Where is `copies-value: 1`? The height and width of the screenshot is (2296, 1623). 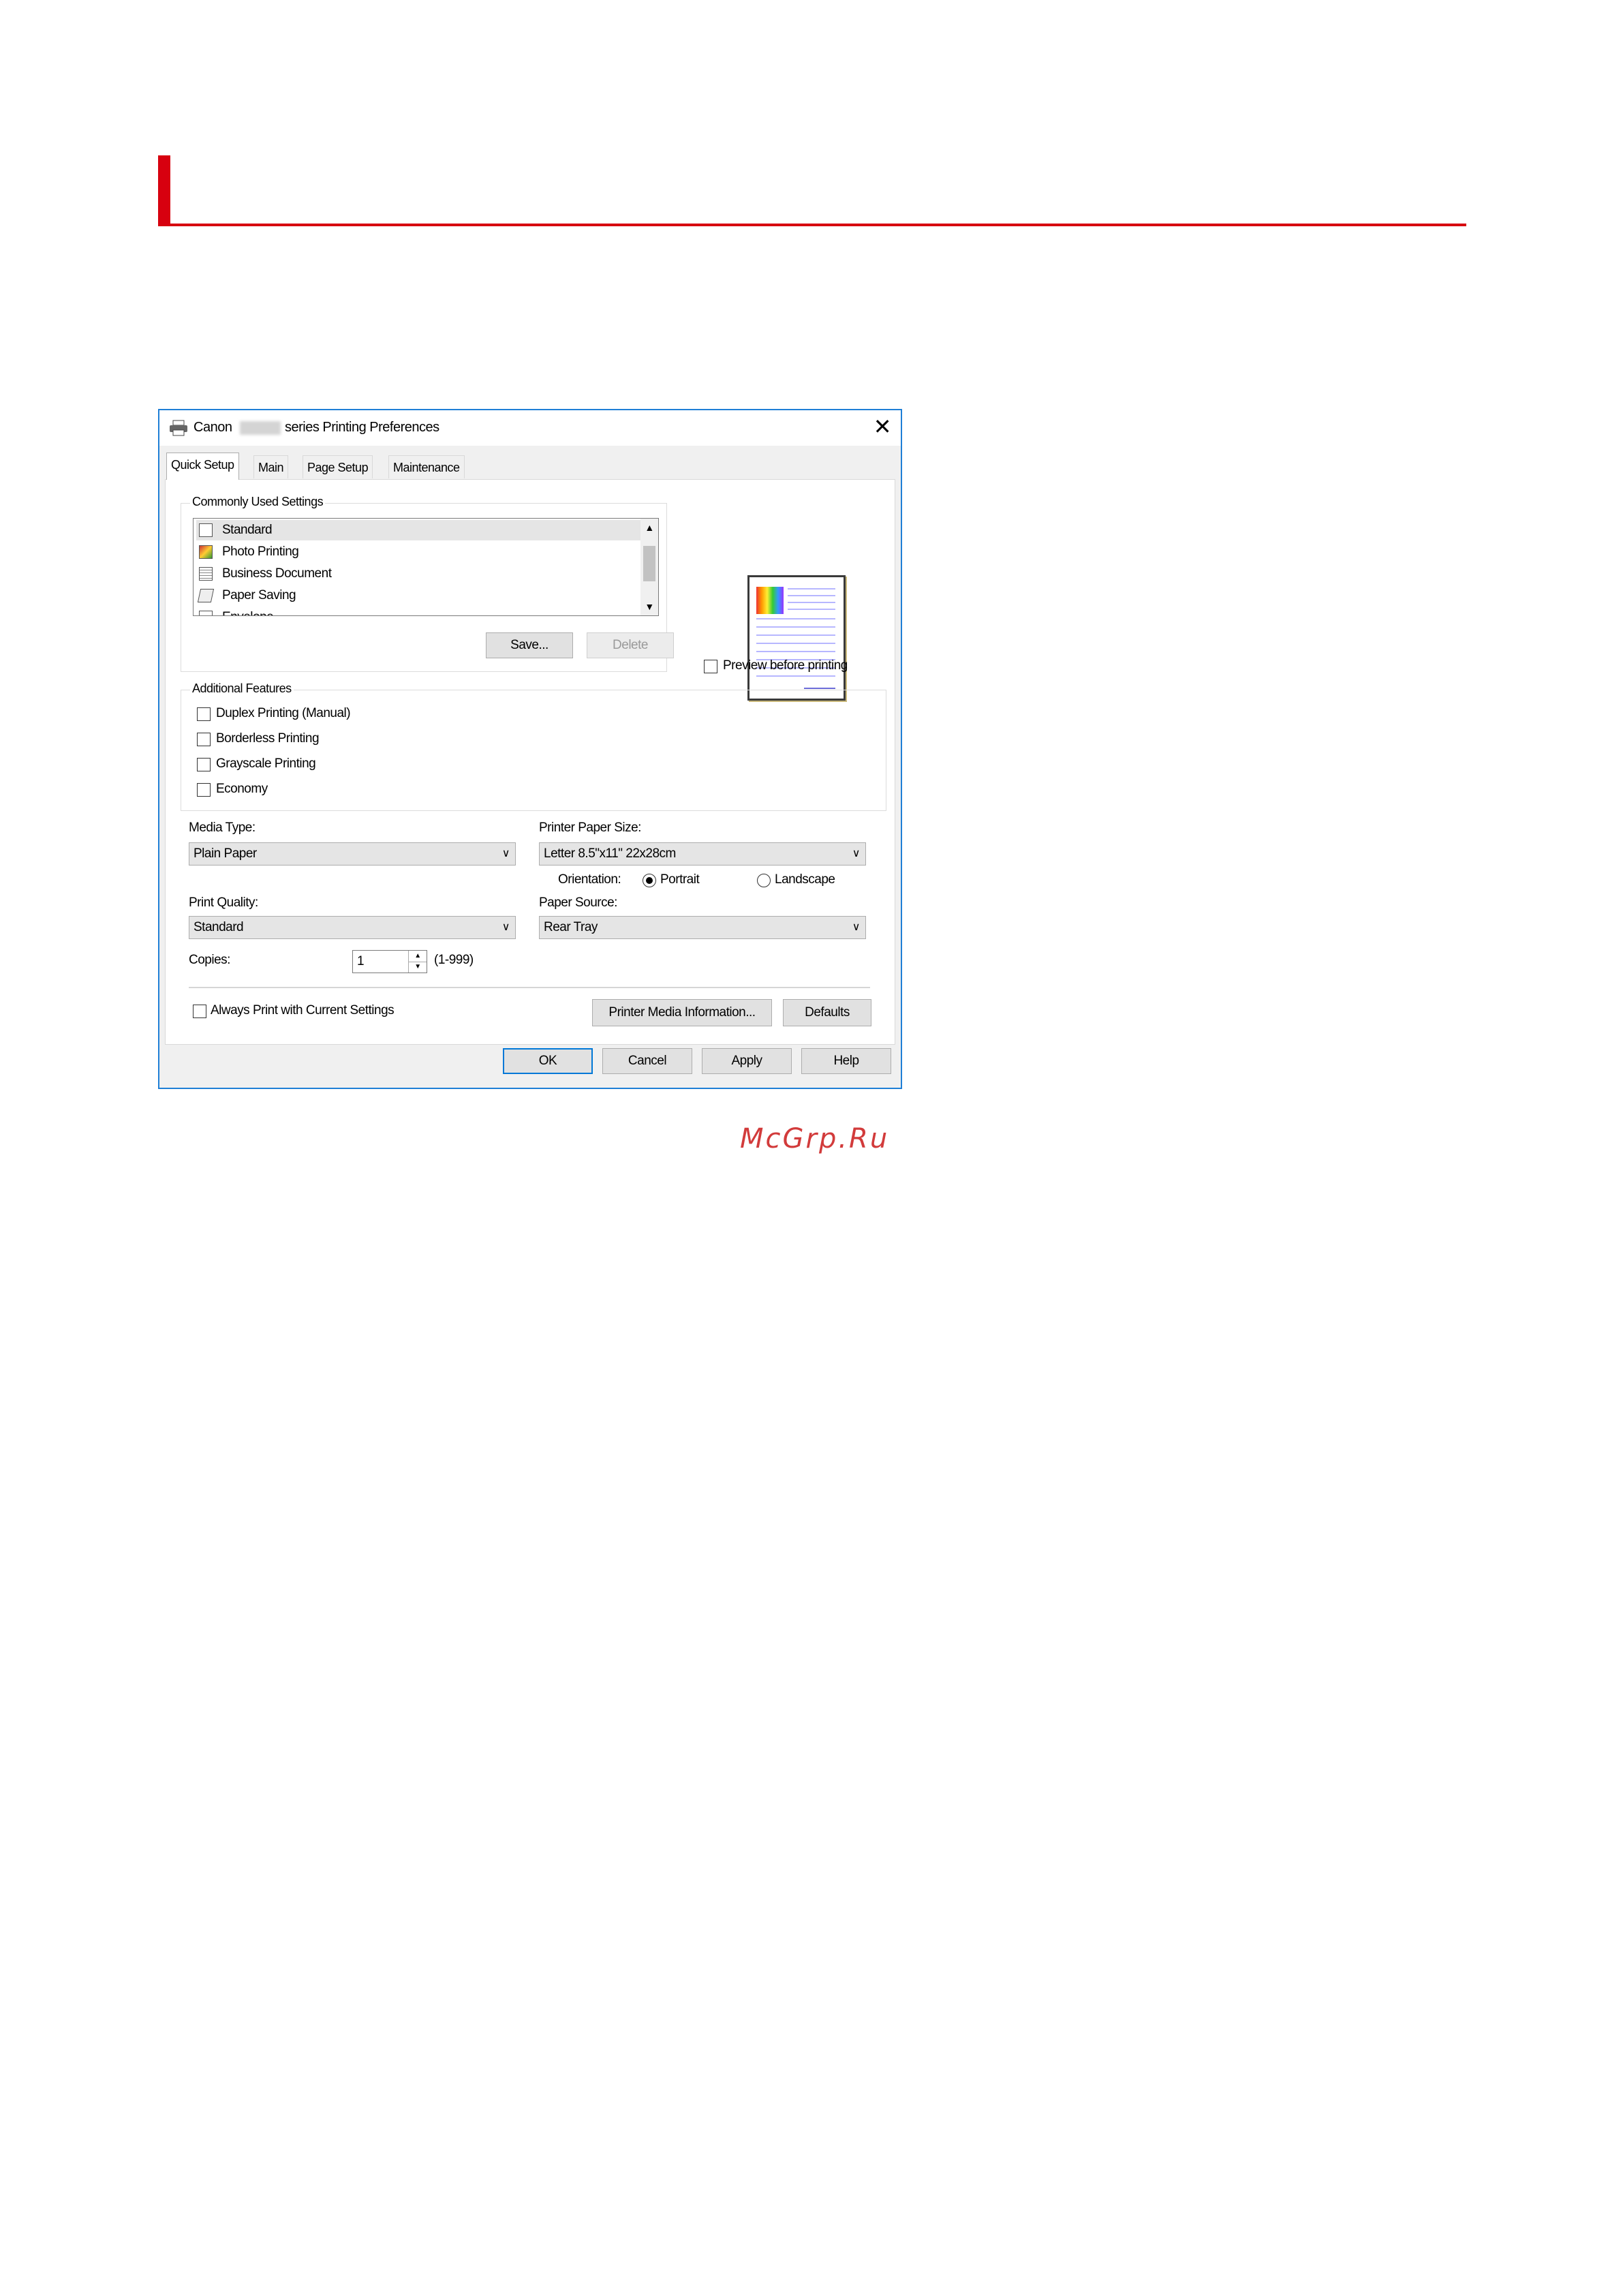 copies-value: 1 is located at coordinates (361, 961).